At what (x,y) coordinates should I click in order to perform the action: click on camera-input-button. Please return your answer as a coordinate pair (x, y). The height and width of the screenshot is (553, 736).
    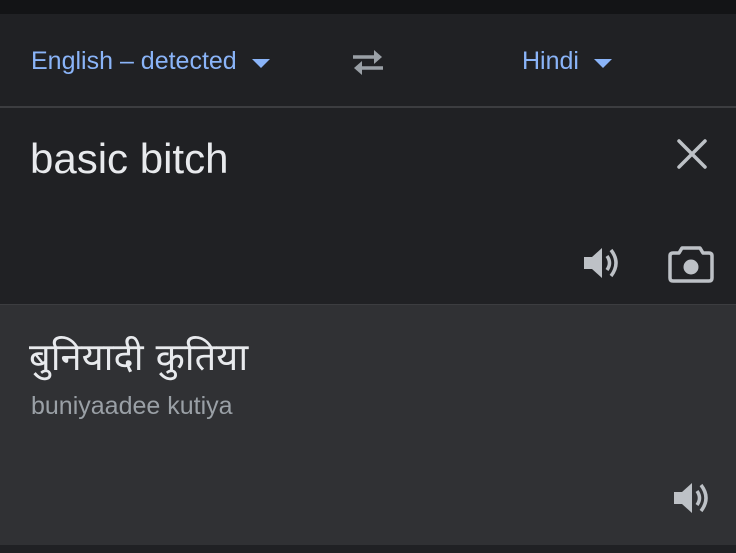
    Looking at the image, I should click on (691, 263).